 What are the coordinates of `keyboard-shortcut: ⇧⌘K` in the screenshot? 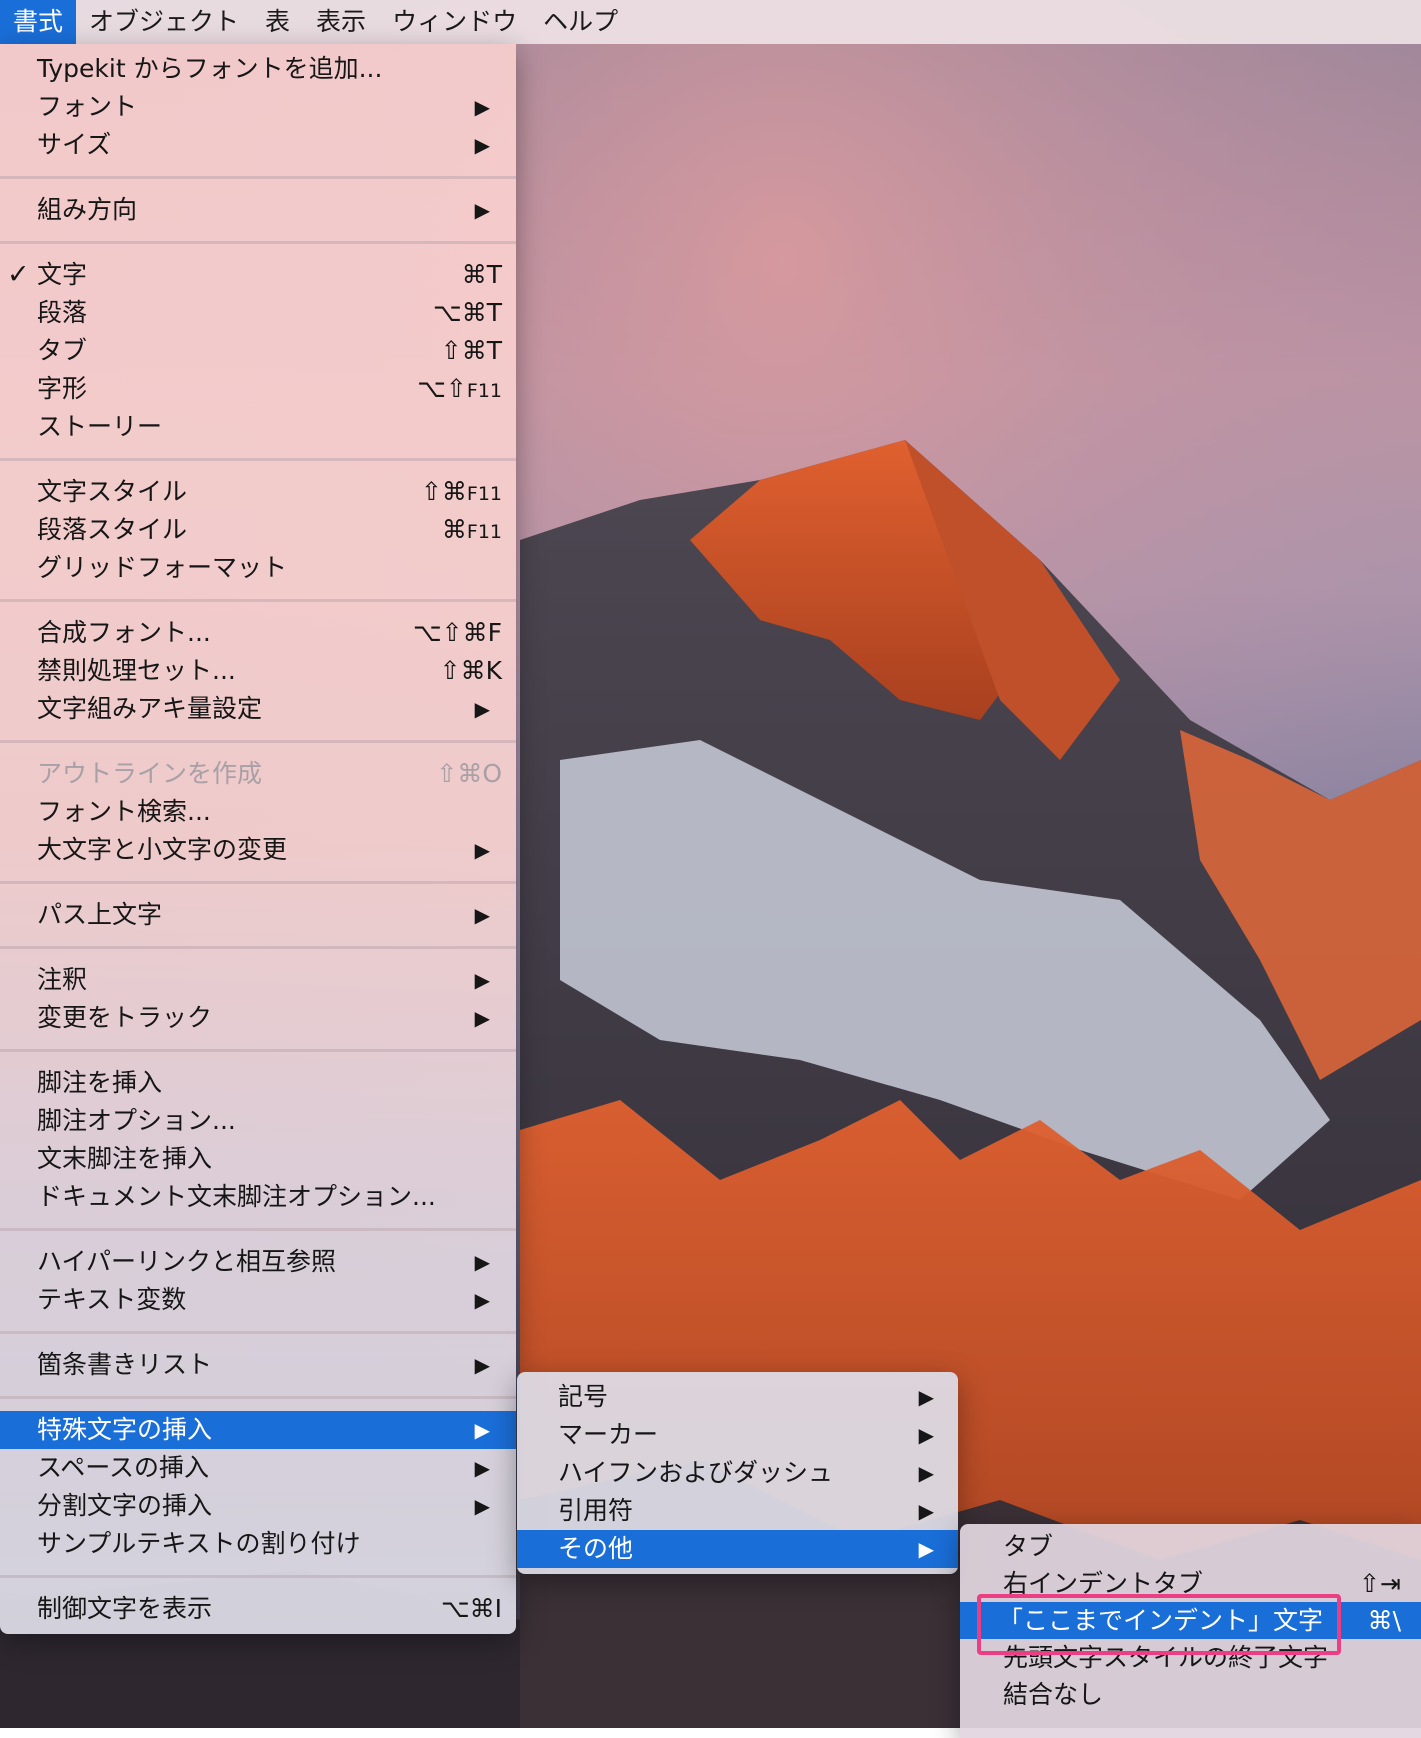 It's located at (470, 670).